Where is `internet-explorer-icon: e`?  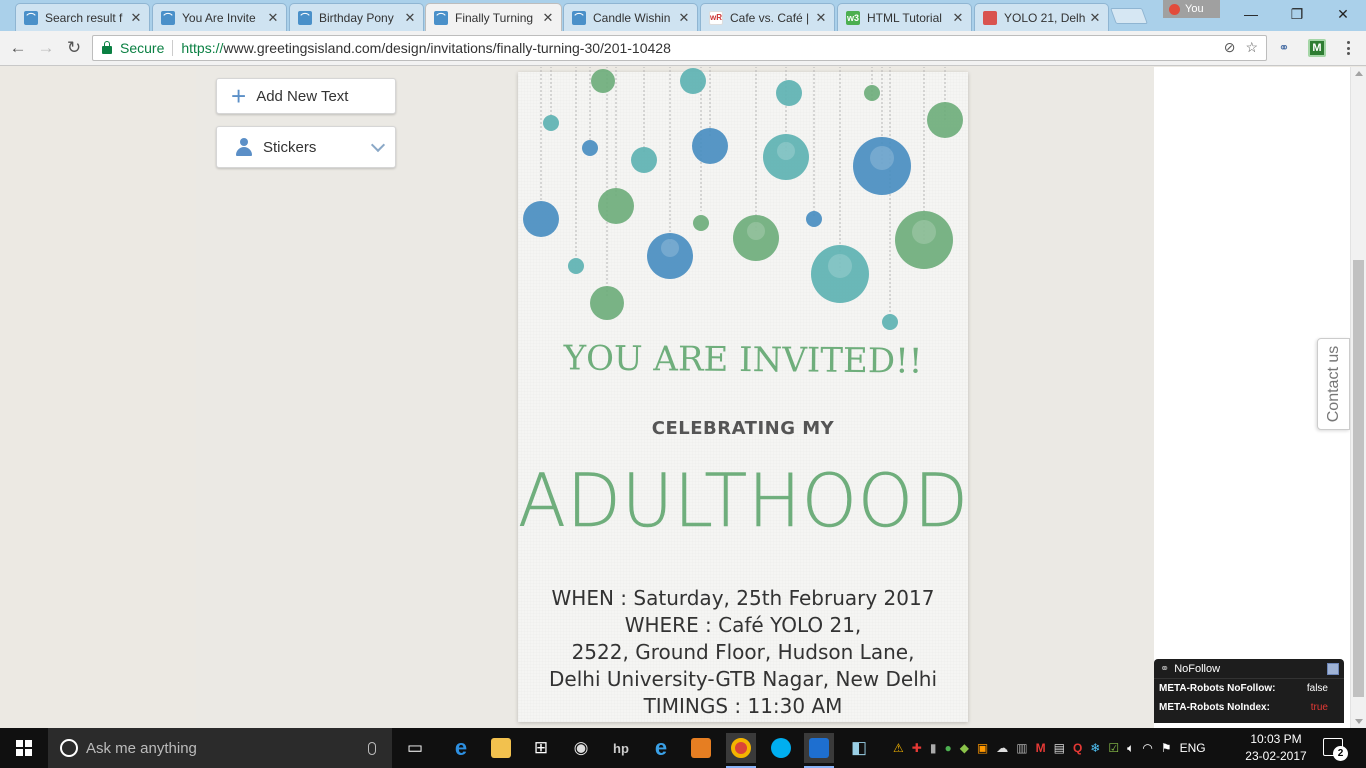
internet-explorer-icon: e is located at coordinates (661, 748).